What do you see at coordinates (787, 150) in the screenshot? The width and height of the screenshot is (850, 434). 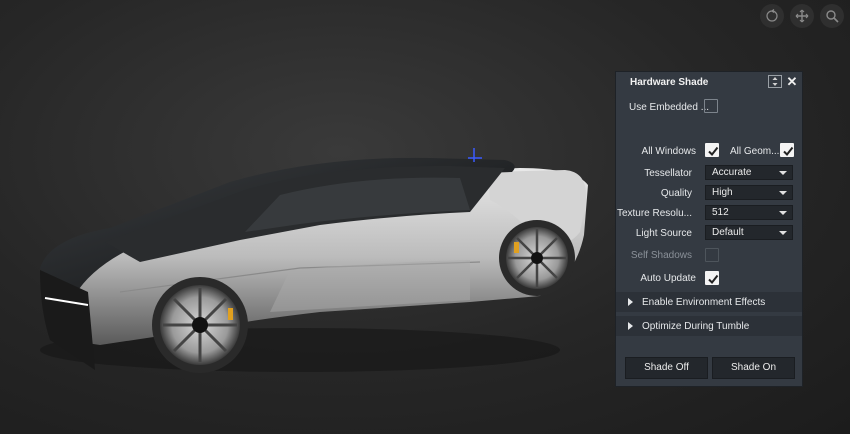 I see `all-geom-checkbox` at bounding box center [787, 150].